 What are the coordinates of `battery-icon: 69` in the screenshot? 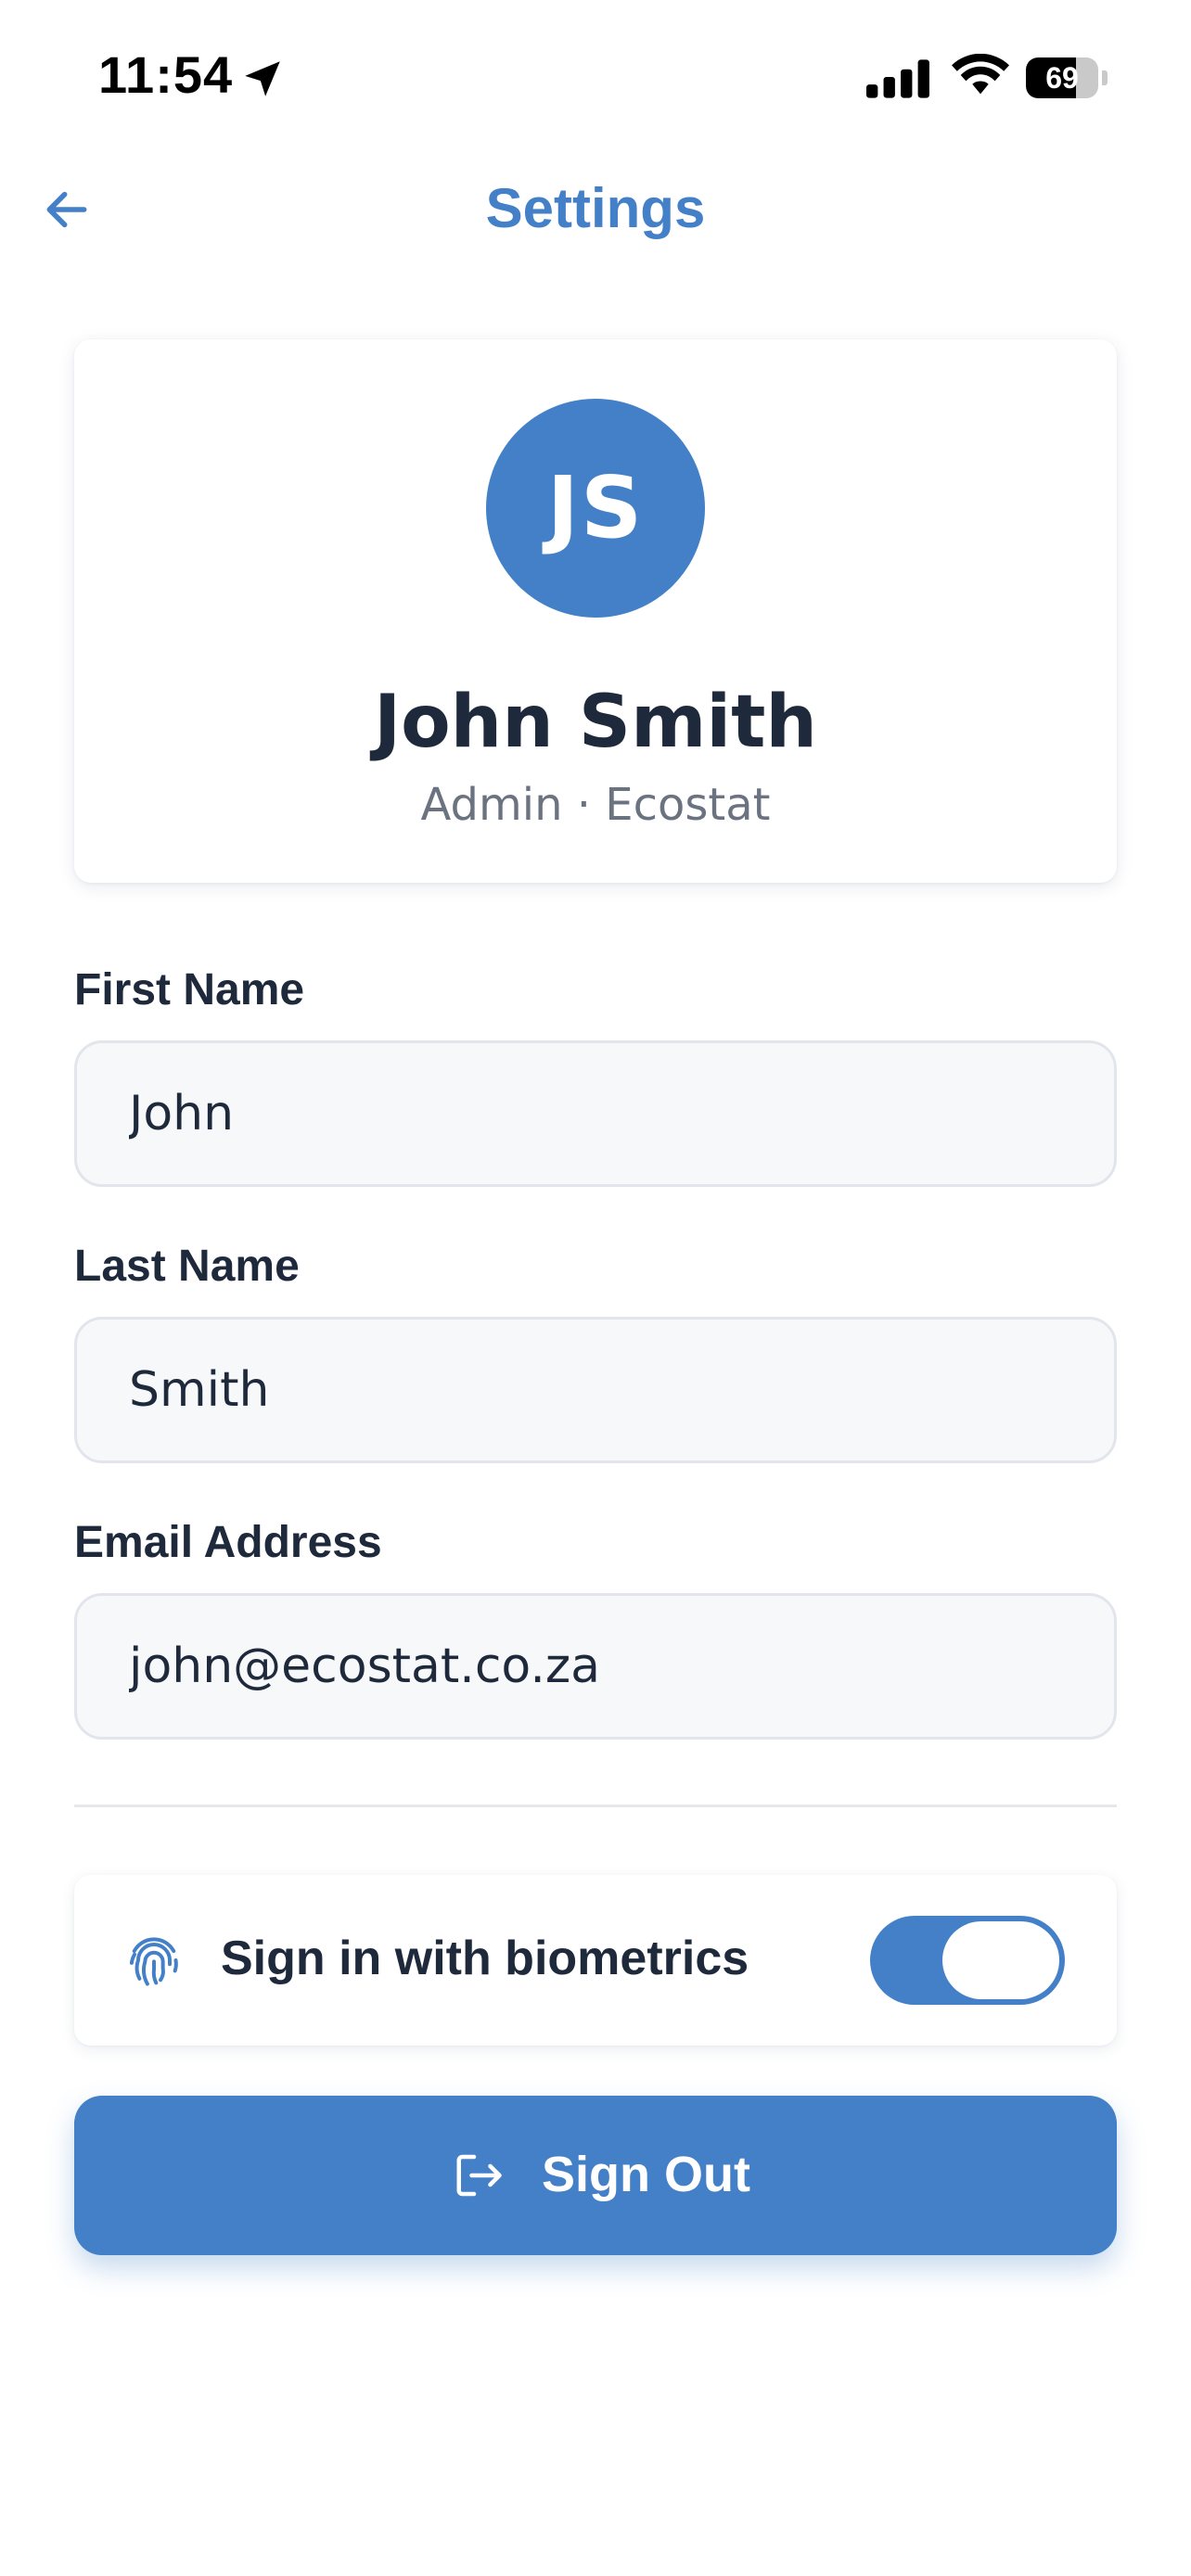 It's located at (1067, 77).